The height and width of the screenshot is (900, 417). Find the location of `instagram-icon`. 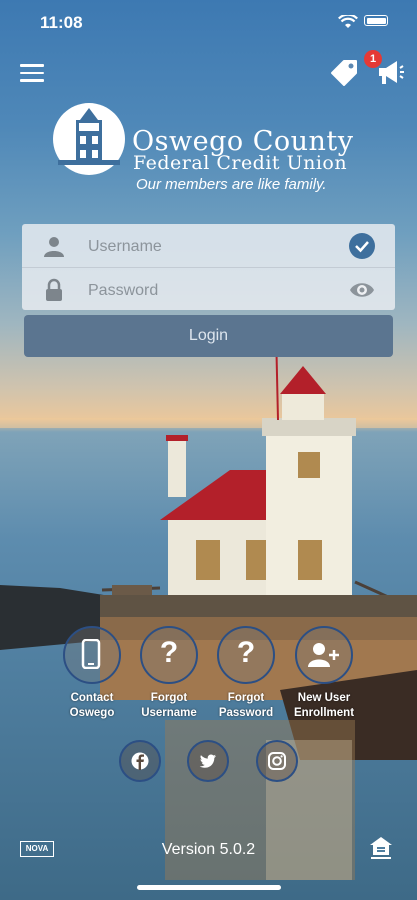

instagram-icon is located at coordinates (277, 761).